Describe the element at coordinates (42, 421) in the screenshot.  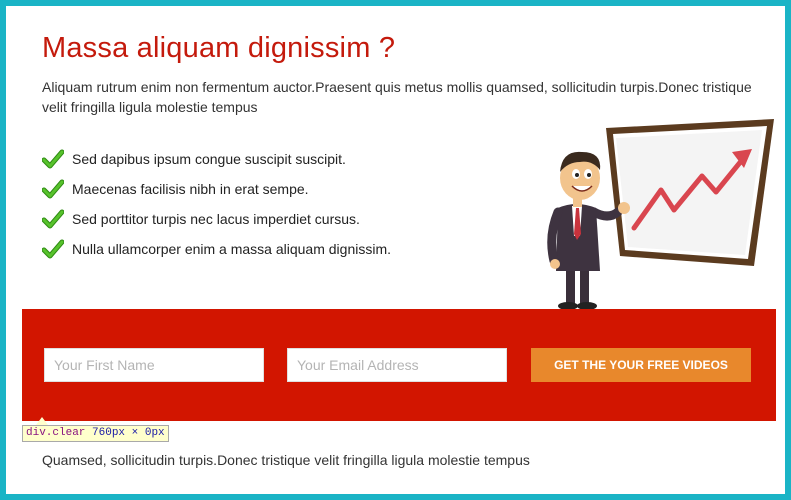
I see `tooltip-arrow` at that location.